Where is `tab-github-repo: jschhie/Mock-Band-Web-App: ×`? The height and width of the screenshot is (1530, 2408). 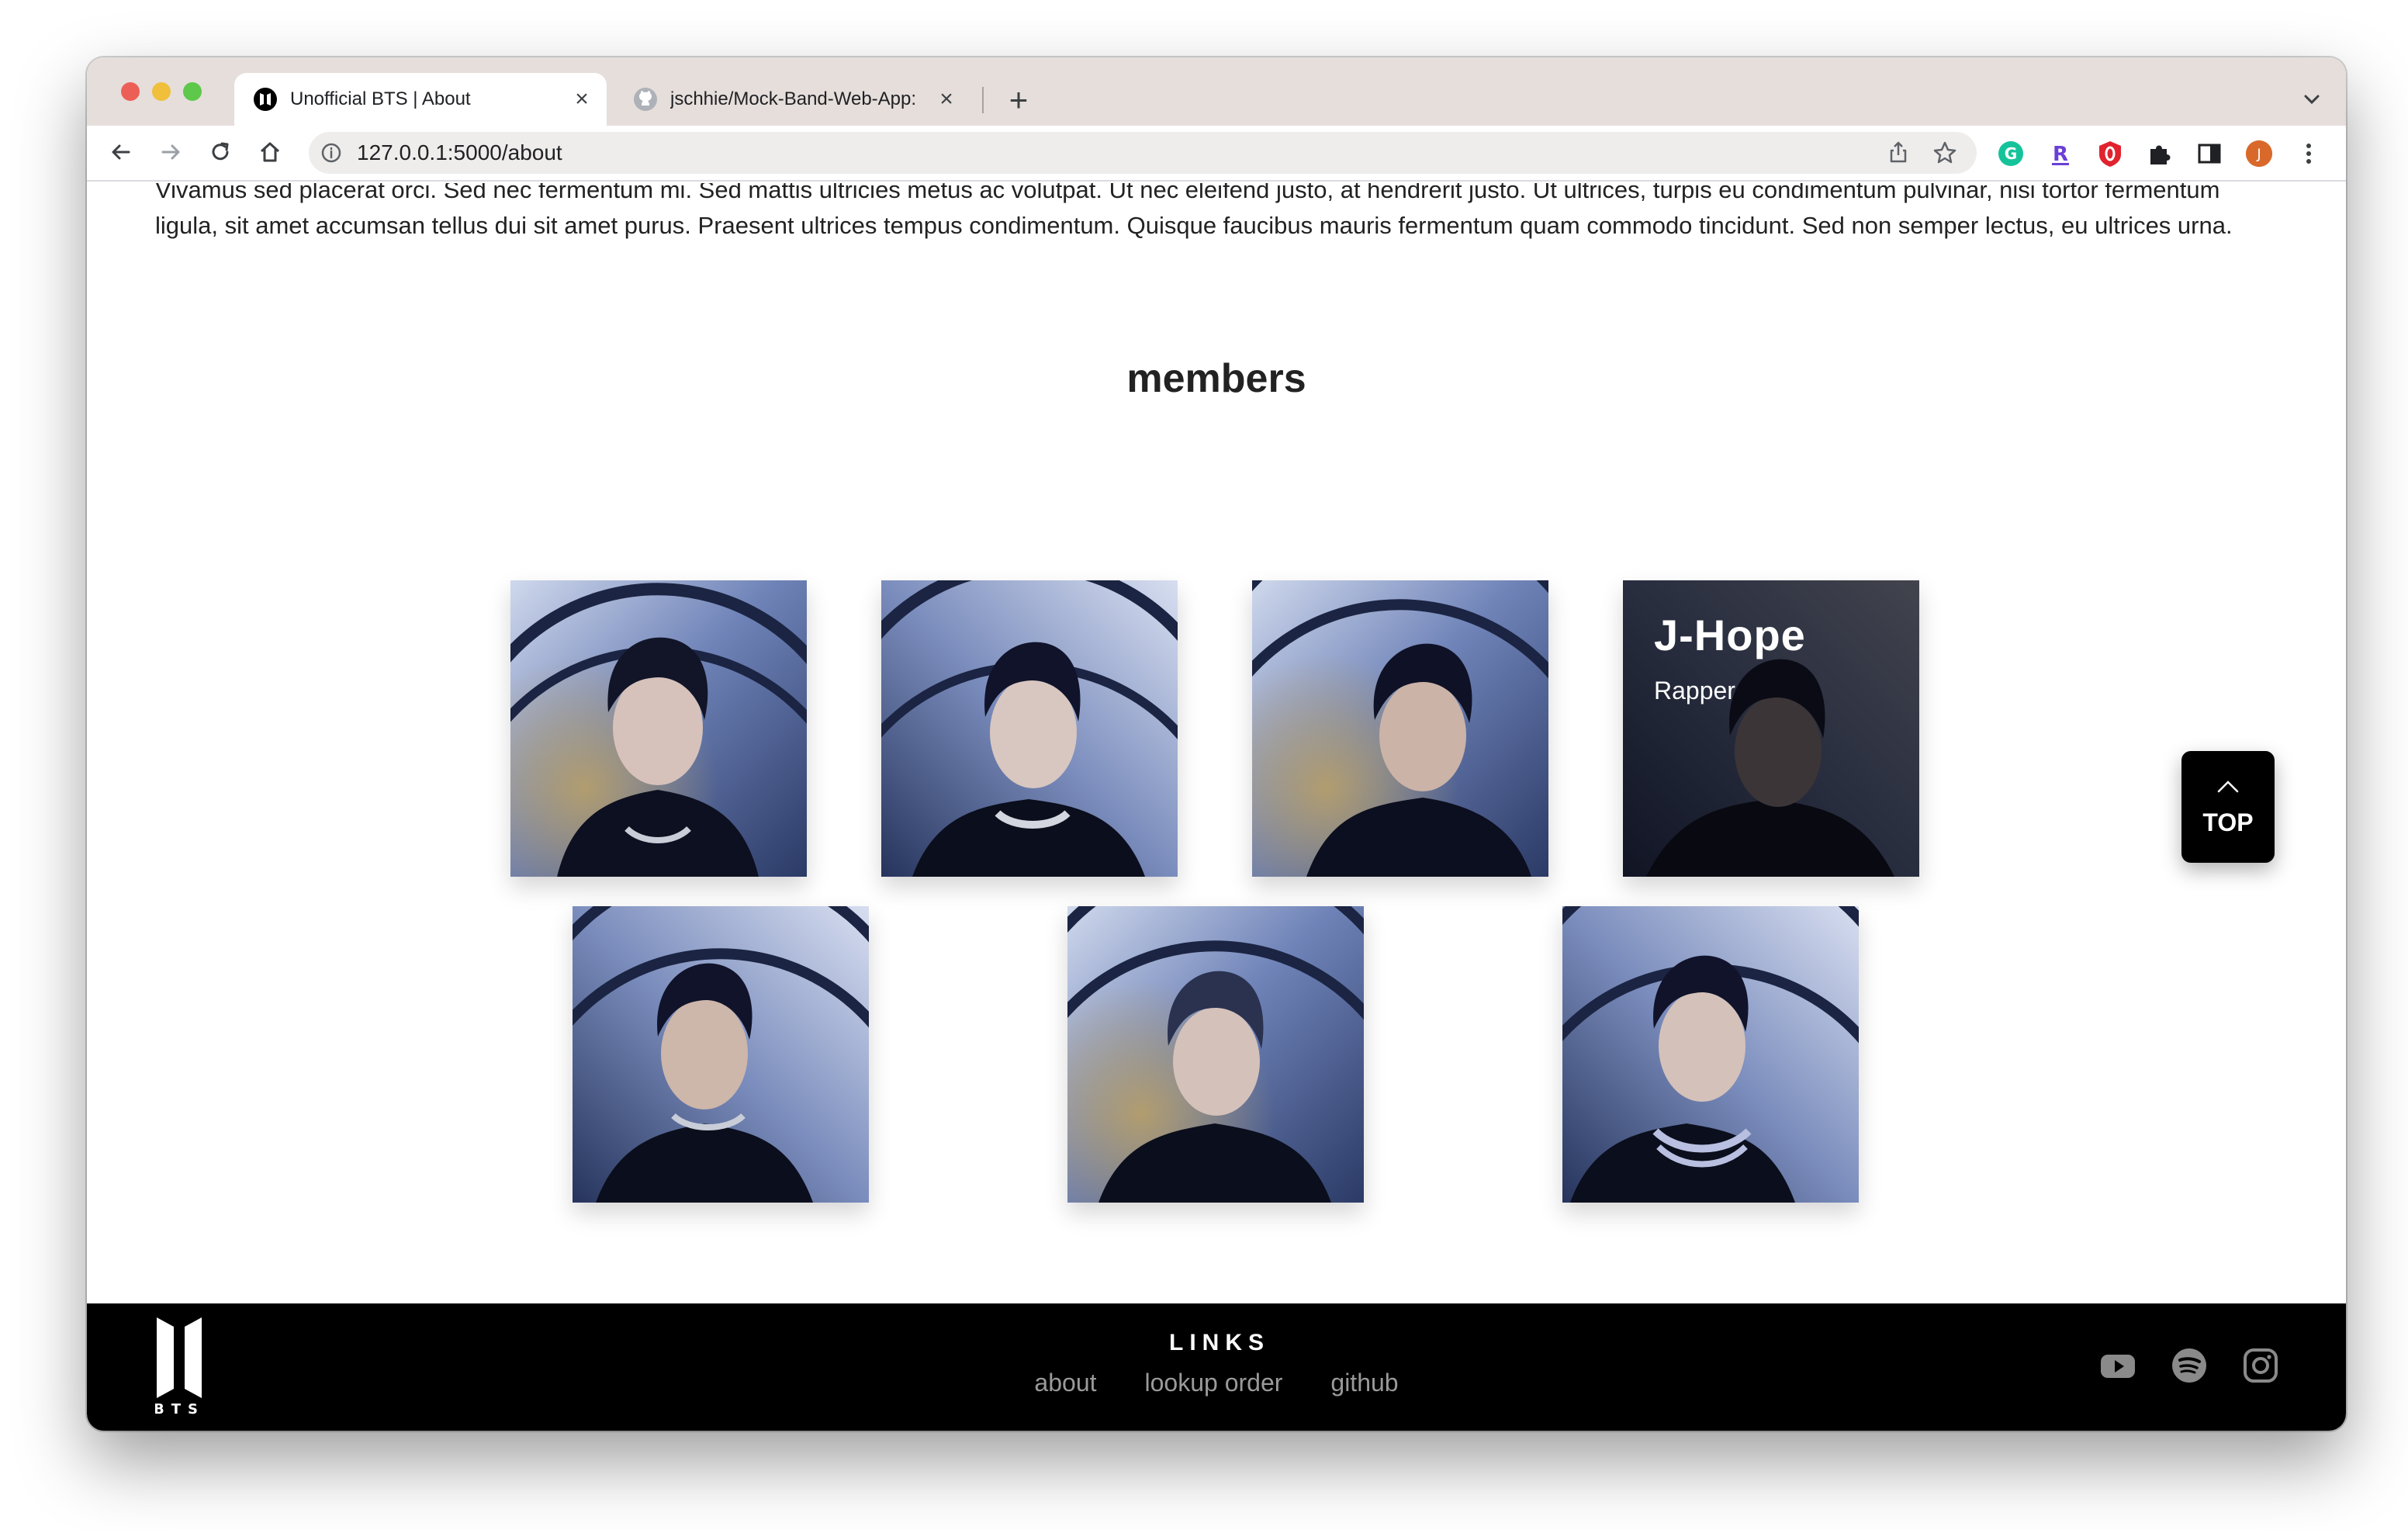 tab-github-repo: jschhie/Mock-Band-Web-App: × is located at coordinates (792, 99).